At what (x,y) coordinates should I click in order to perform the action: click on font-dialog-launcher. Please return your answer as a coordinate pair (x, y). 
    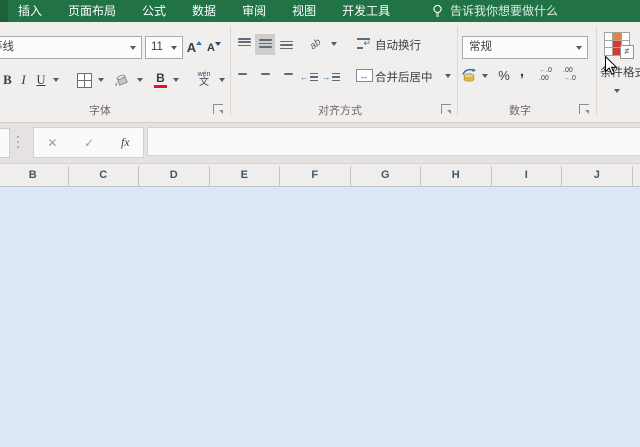
    Looking at the image, I should click on (218, 109).